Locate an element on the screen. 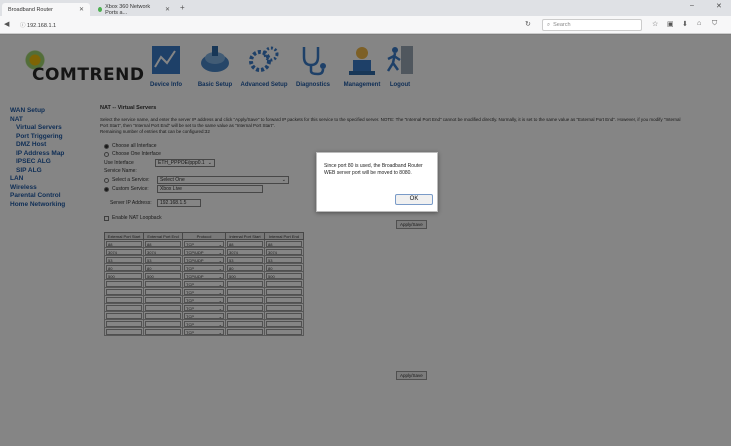 The width and height of the screenshot is (731, 446). search-input: ⌕ Search is located at coordinates (592, 25).